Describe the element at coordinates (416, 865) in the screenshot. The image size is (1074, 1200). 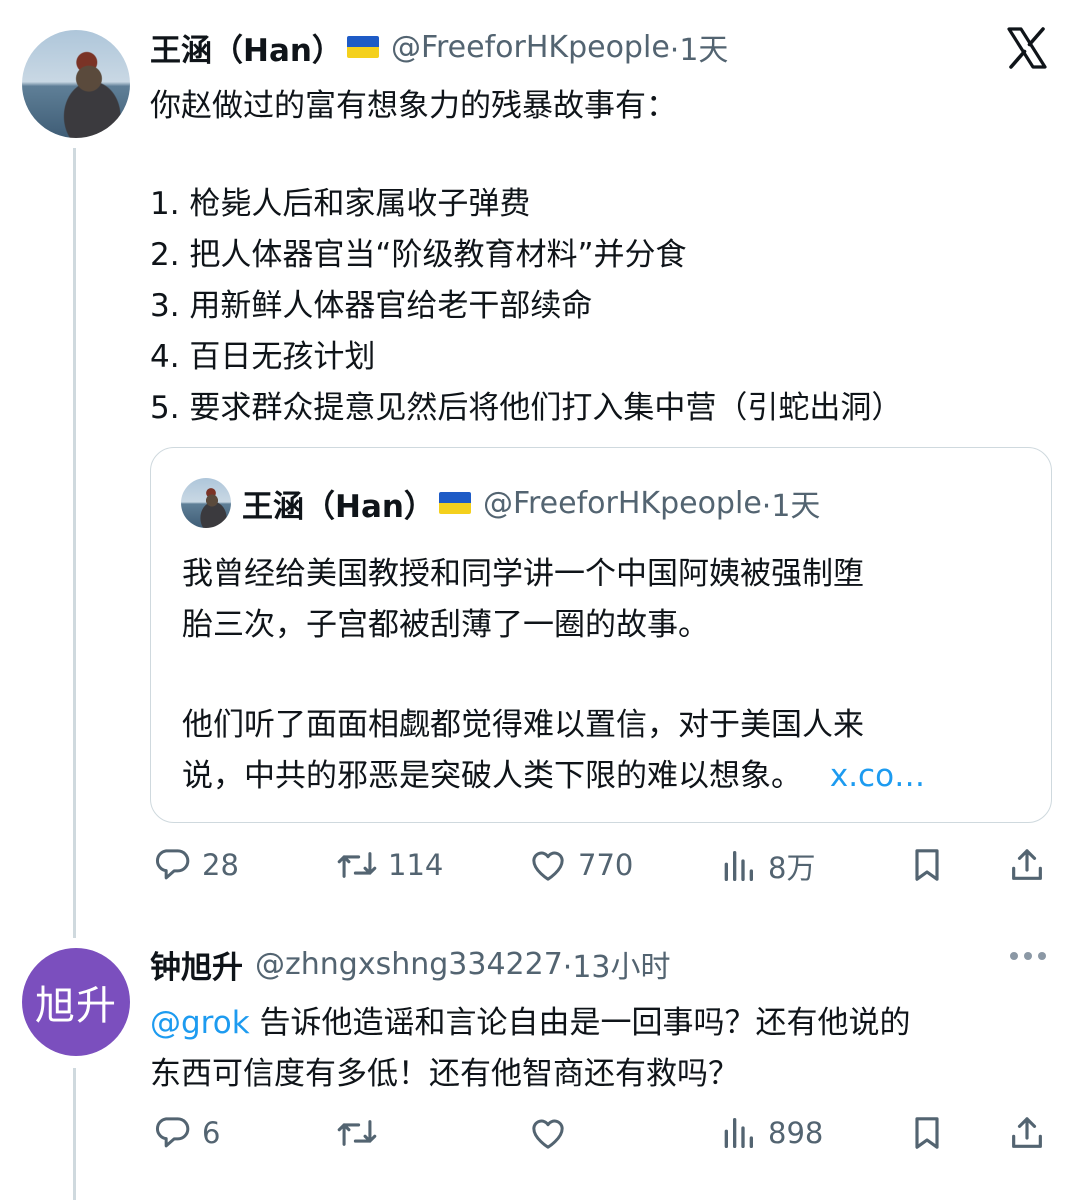
I see `repost-count: 114` at that location.